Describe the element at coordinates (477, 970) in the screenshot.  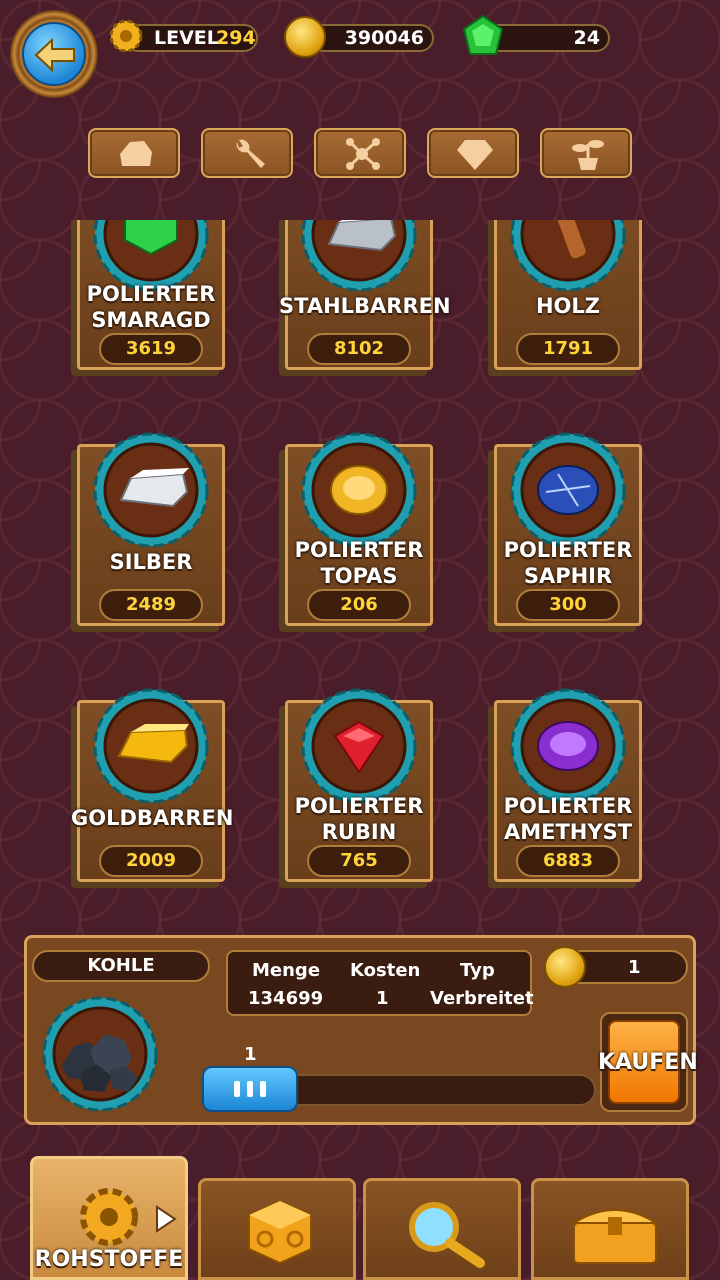
I see `typ-header: Typ` at that location.